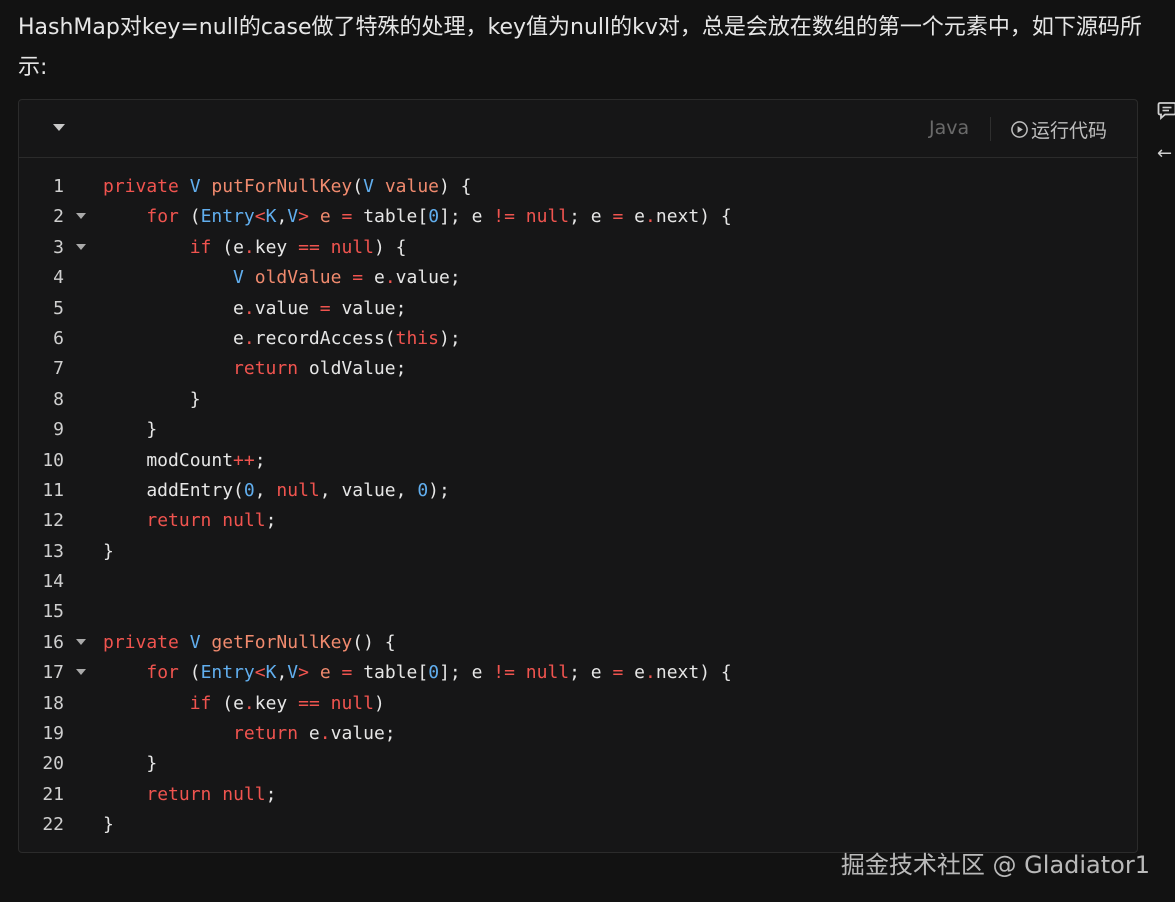 The image size is (1175, 902). Describe the element at coordinates (249, 643) in the screenshot. I see `code-text: private V getForNullKey() {` at that location.